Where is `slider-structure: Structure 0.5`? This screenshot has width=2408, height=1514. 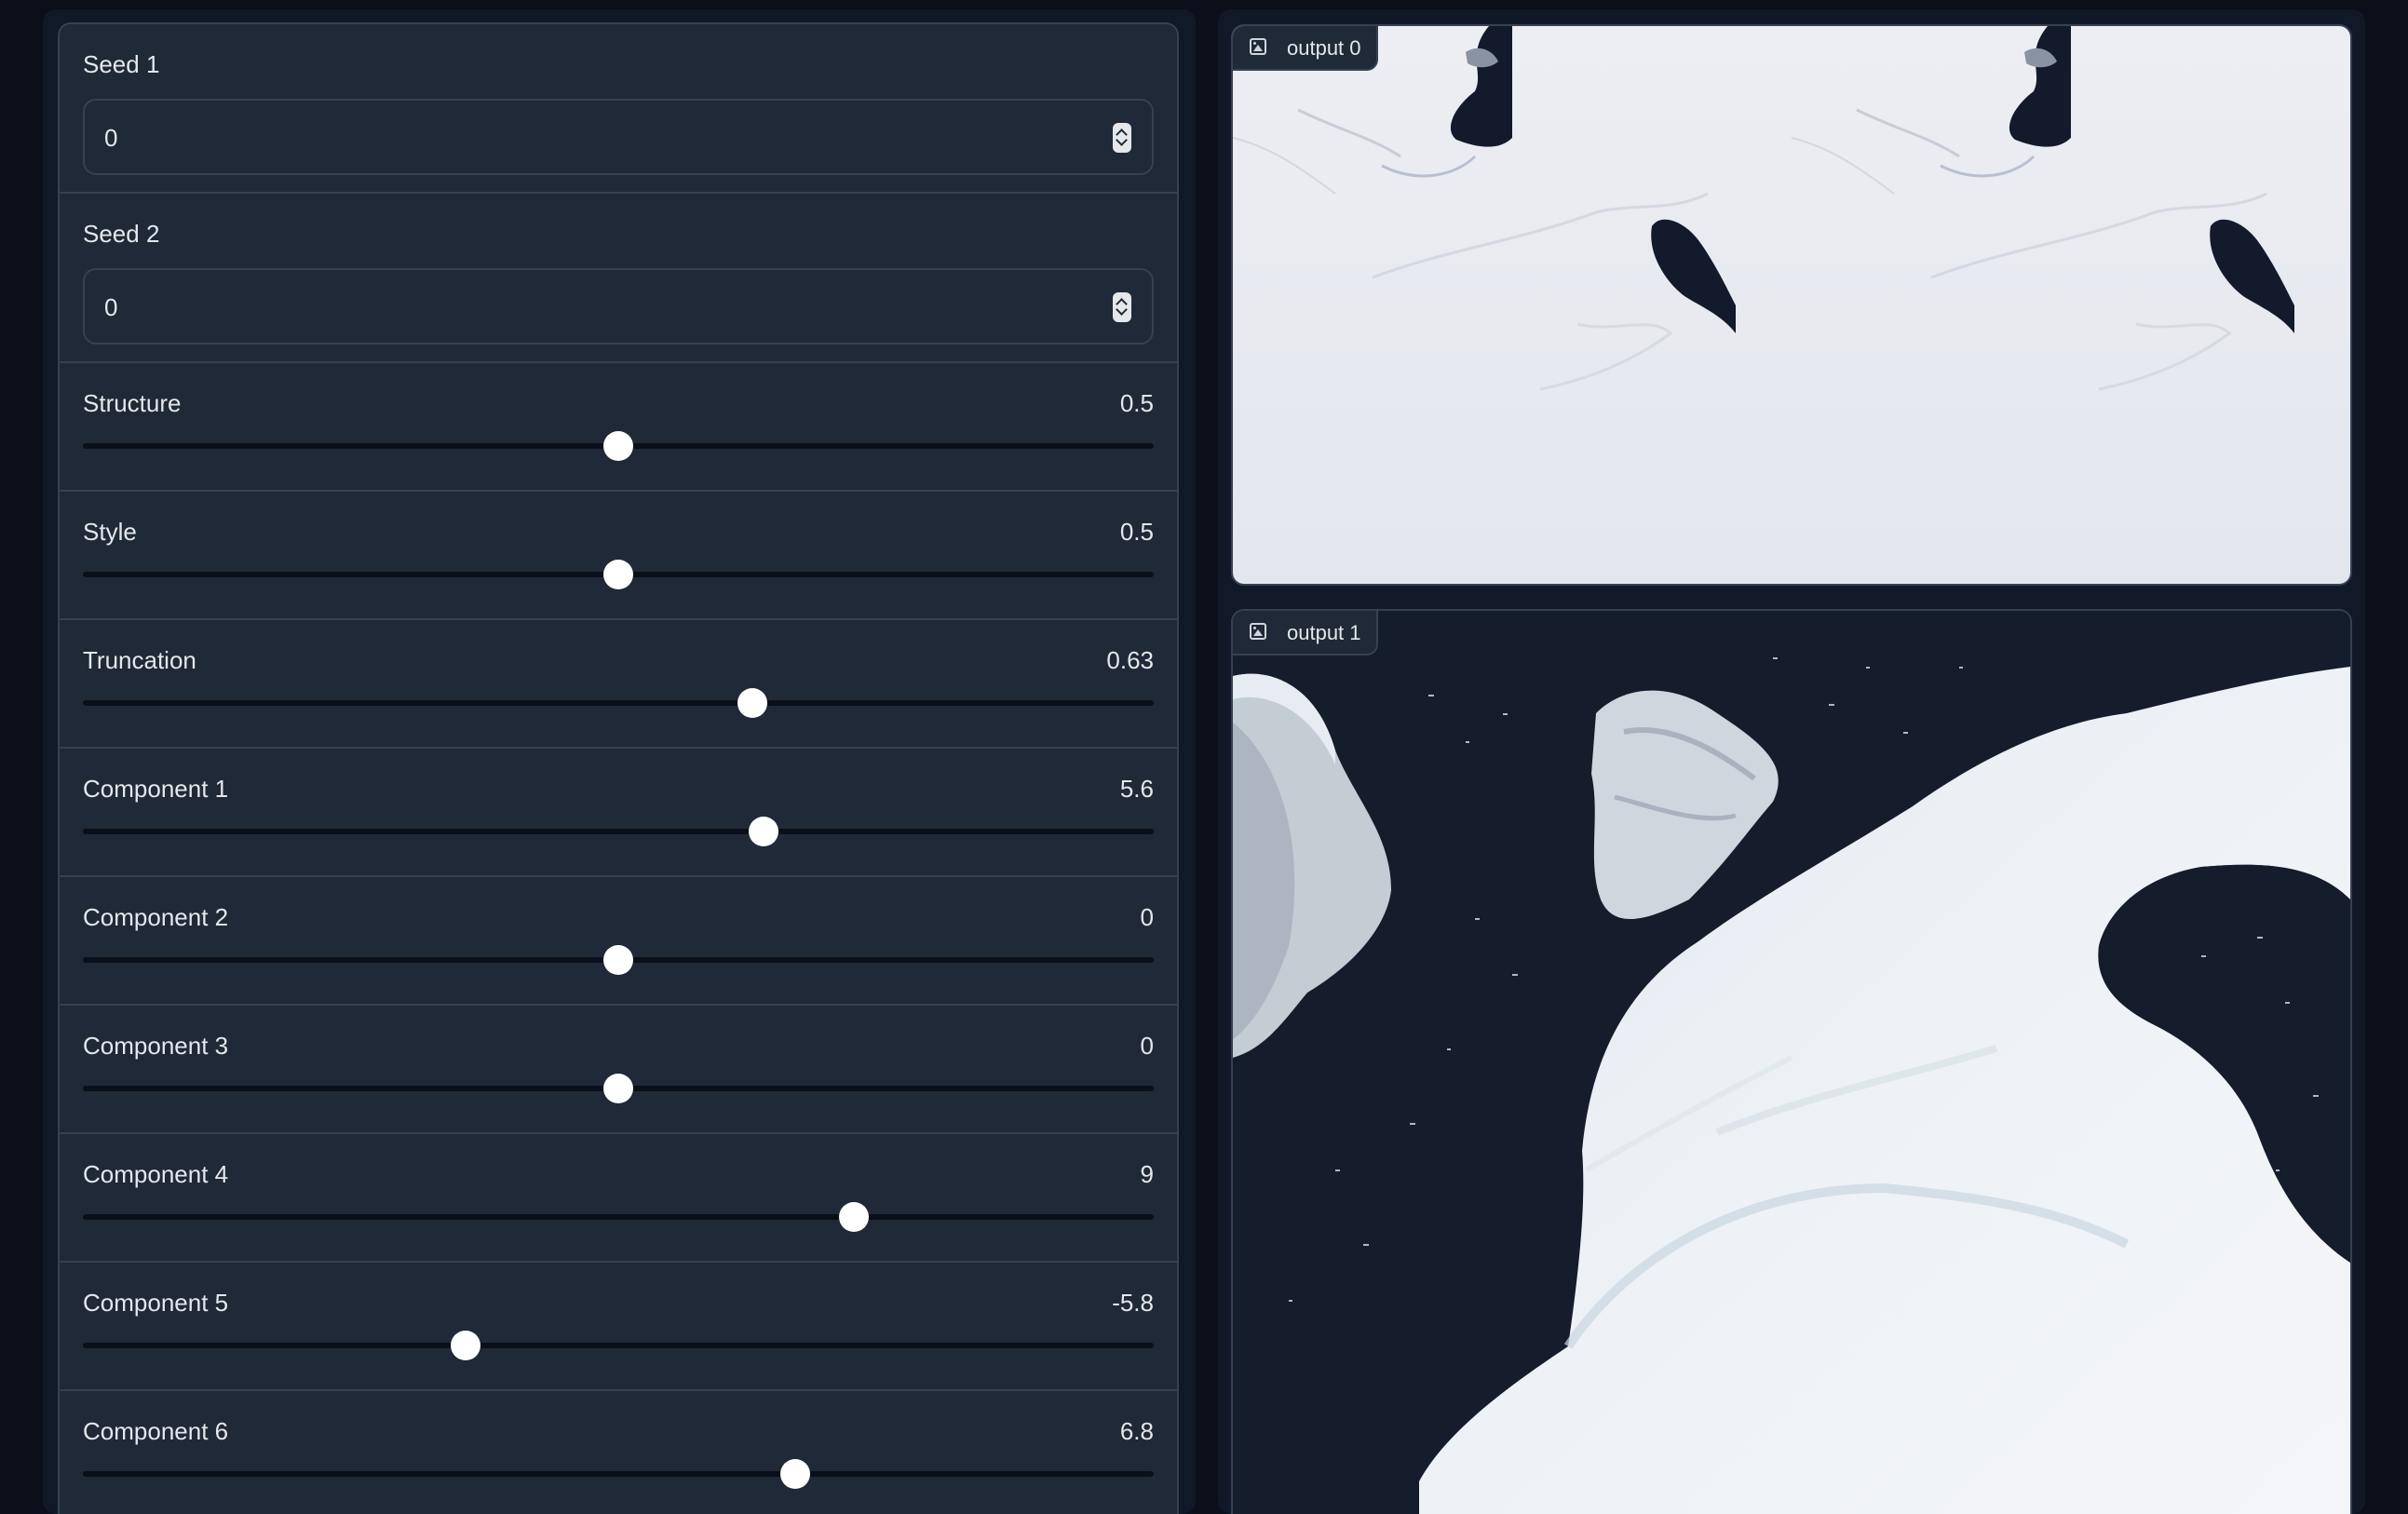 slider-structure: Structure 0.5 is located at coordinates (619, 427).